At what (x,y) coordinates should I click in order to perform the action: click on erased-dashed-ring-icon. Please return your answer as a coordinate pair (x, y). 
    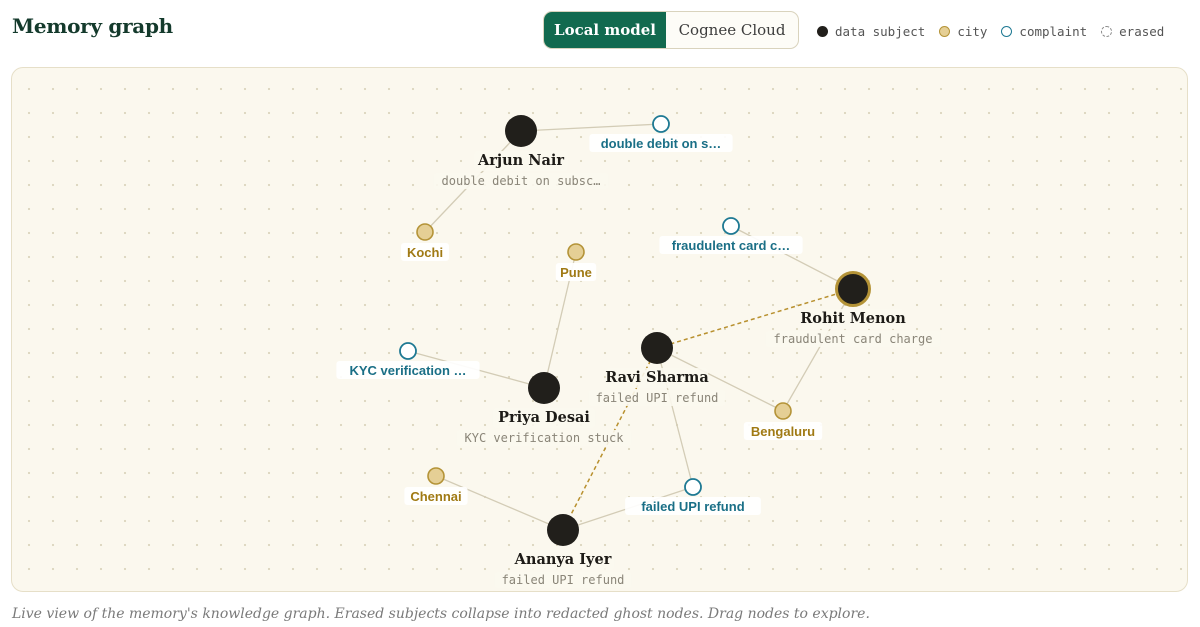
    Looking at the image, I should click on (1107, 31).